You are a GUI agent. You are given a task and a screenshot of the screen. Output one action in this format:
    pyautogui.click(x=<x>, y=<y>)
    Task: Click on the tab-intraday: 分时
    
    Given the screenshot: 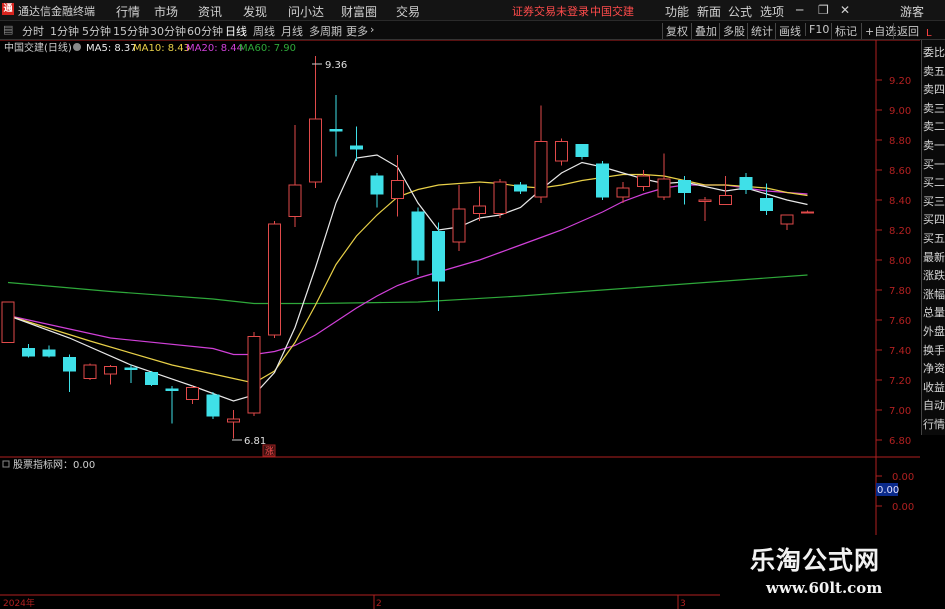 What is the action you would take?
    pyautogui.click(x=33, y=31)
    